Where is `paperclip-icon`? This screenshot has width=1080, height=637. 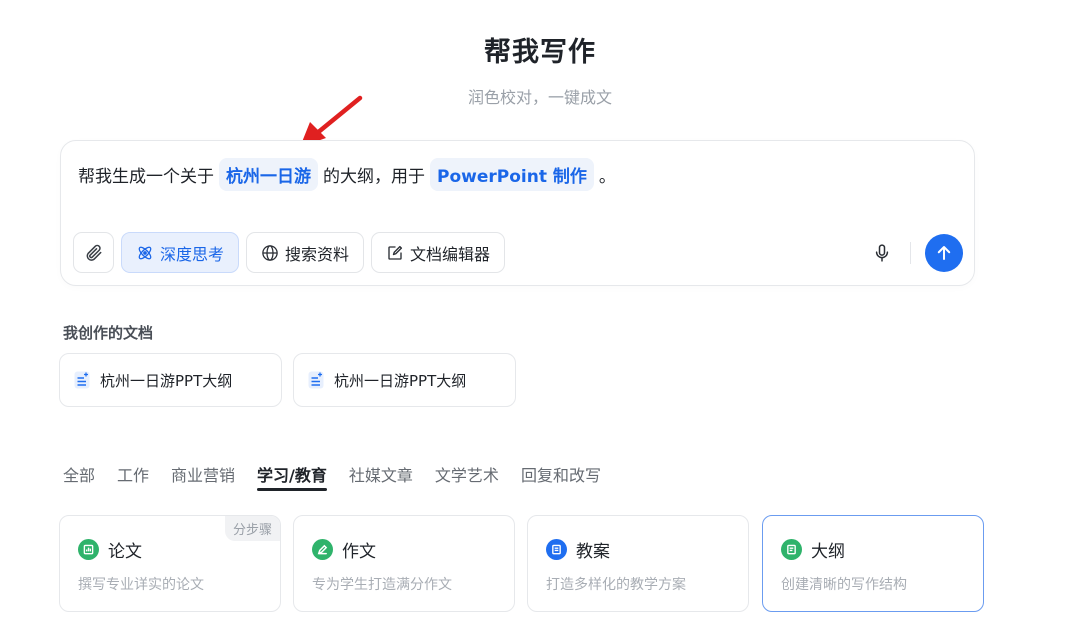 paperclip-icon is located at coordinates (93, 252).